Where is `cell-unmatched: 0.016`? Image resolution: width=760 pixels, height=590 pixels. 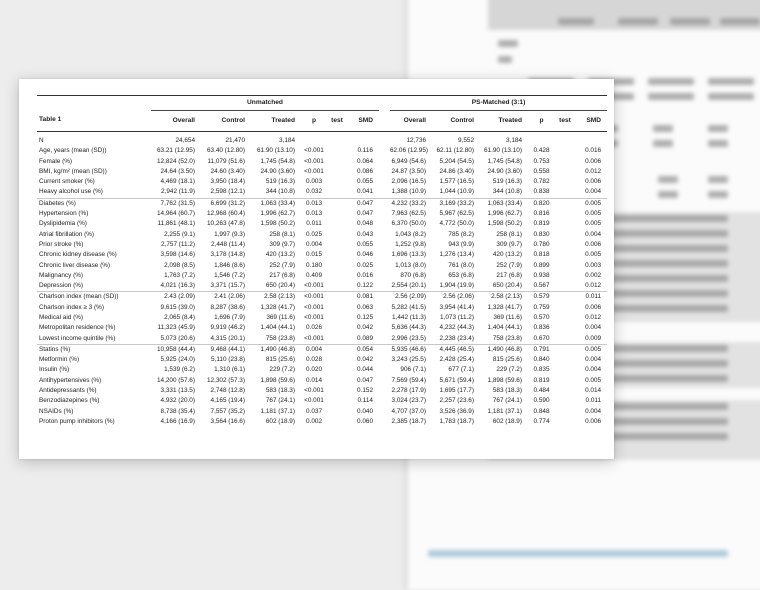
cell-unmatched: 0.016 is located at coordinates (365, 275).